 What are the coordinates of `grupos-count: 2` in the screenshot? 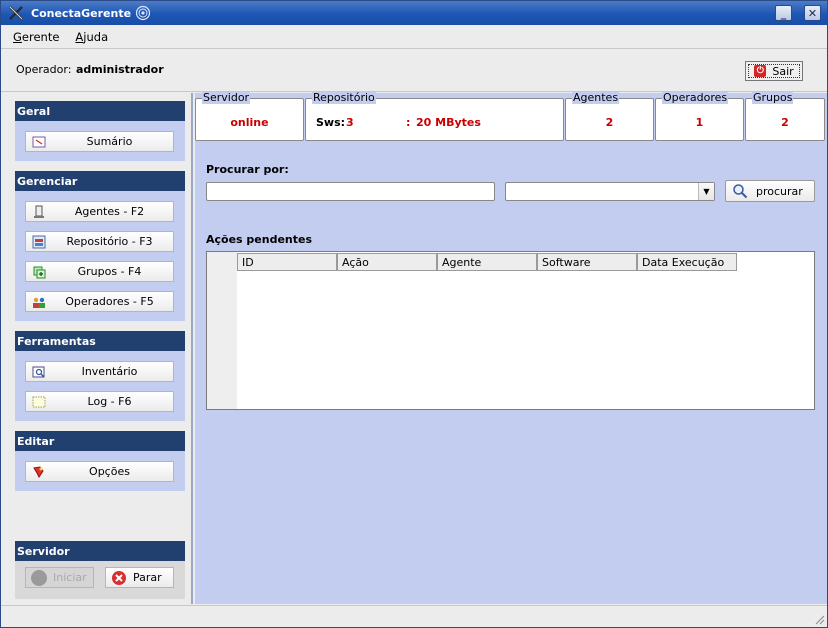 It's located at (785, 122).